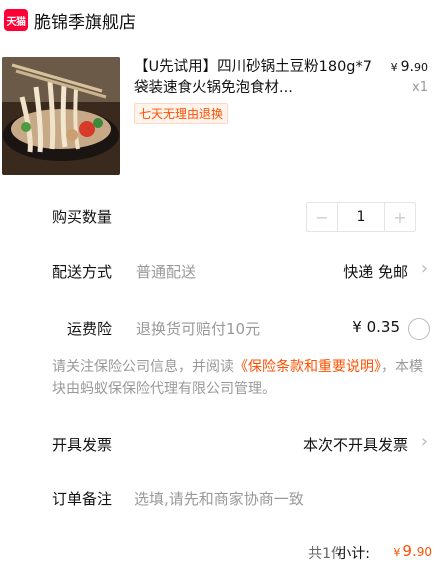 This screenshot has width=440, height=578. I want to click on product-image, so click(61, 116).